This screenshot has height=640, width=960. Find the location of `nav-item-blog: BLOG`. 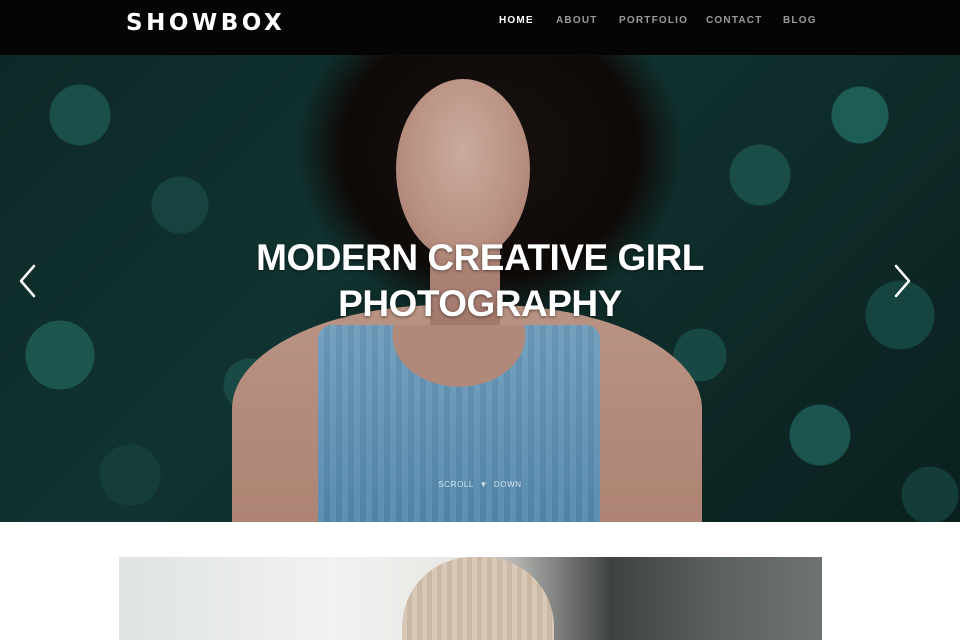

nav-item-blog: BLOG is located at coordinates (800, 21).